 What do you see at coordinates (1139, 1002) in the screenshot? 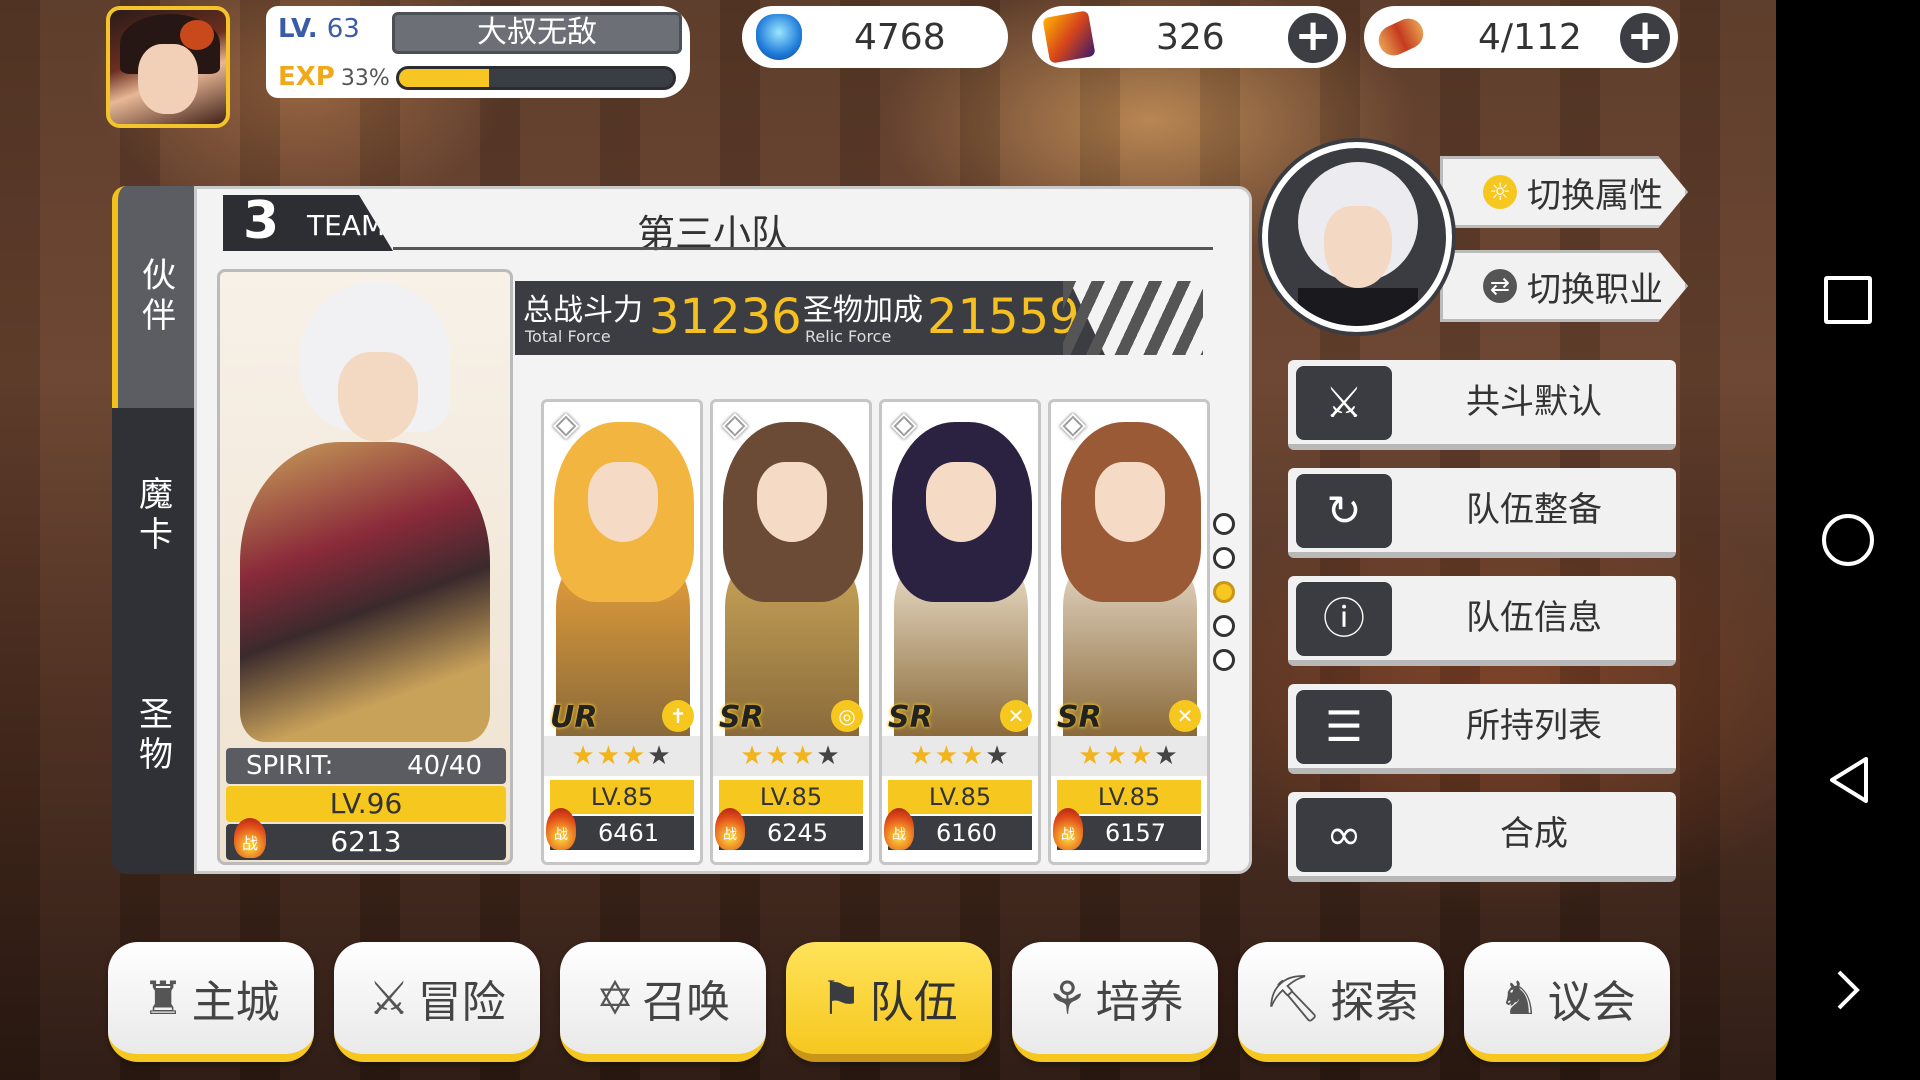
I see `bottom-nav-label: 培养` at bounding box center [1139, 1002].